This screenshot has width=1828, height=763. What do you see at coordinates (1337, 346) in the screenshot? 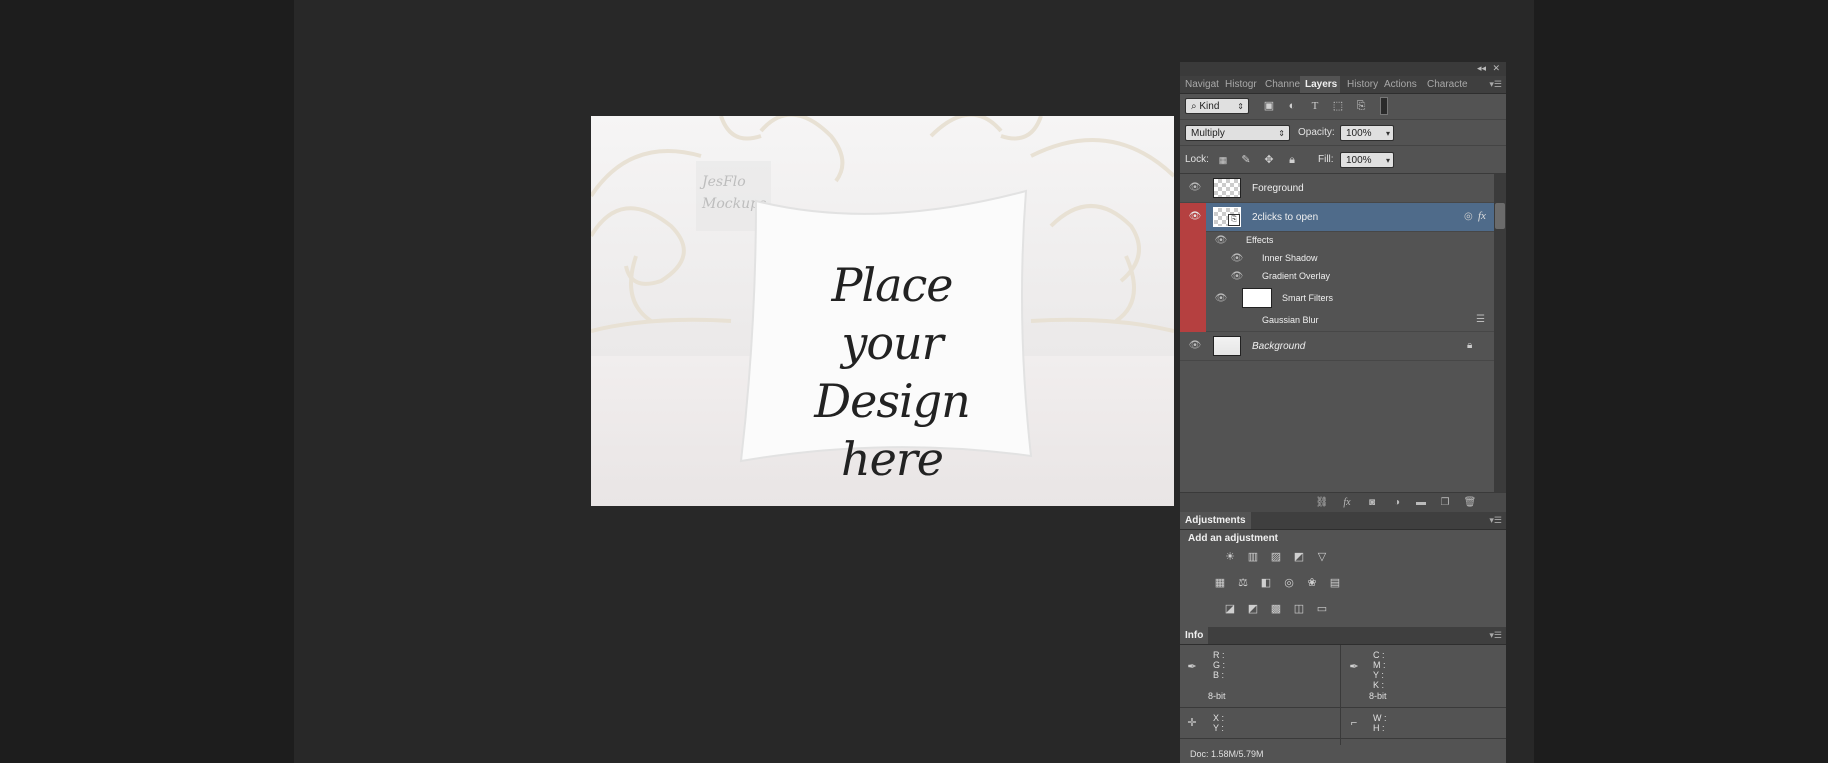
I see `layer-row-background: 👁︎ Background 🔒︎` at bounding box center [1337, 346].